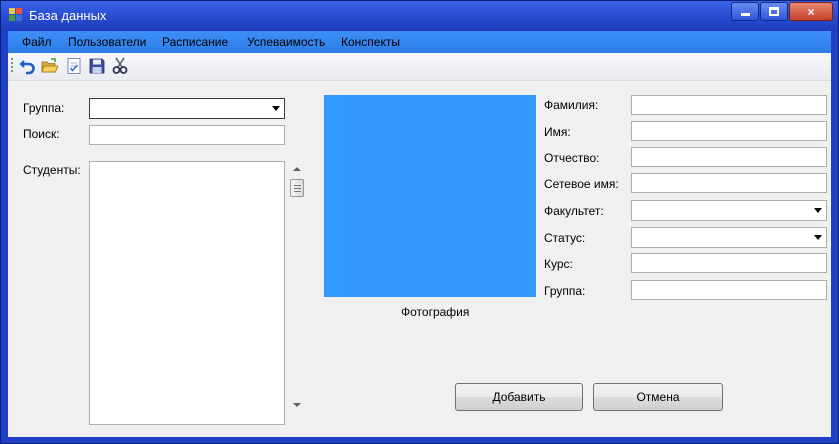  What do you see at coordinates (74, 66) in the screenshot?
I see `checklist-icon` at bounding box center [74, 66].